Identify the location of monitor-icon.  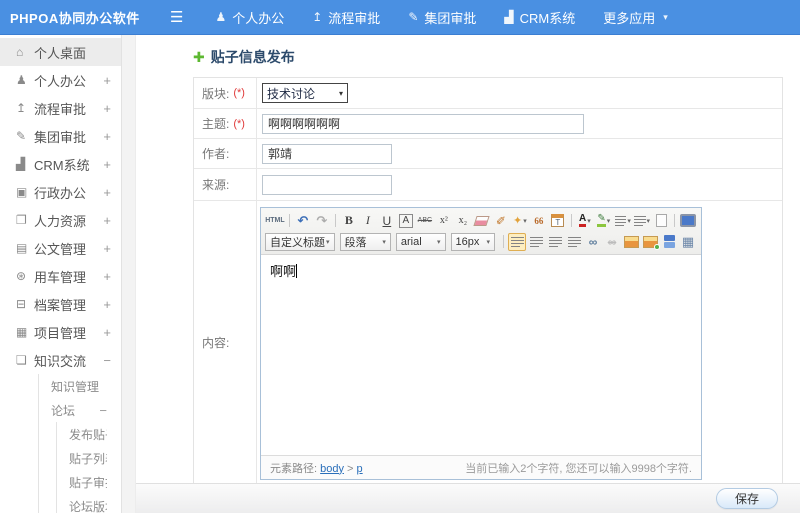
(688, 220).